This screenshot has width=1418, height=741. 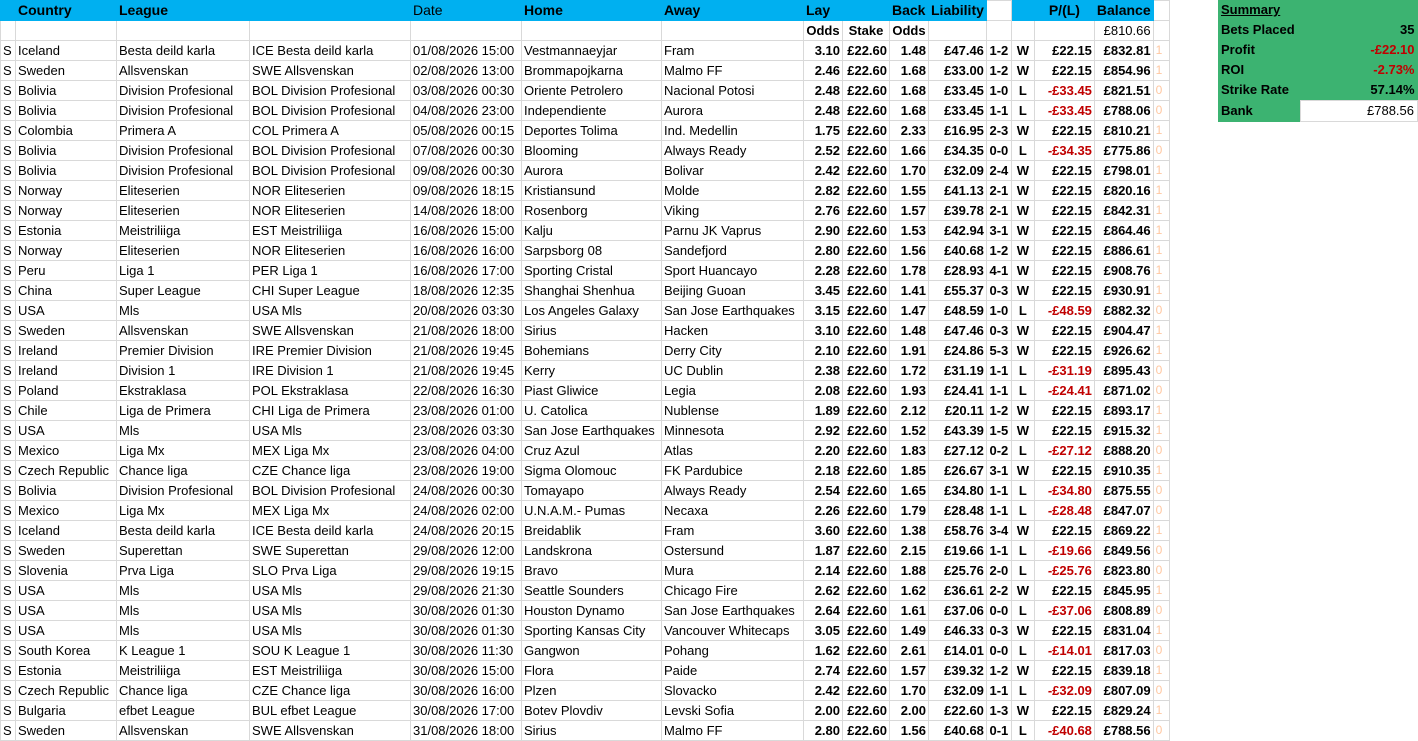 What do you see at coordinates (1123, 310) in the screenshot?
I see `cell-balance: £882.32` at bounding box center [1123, 310].